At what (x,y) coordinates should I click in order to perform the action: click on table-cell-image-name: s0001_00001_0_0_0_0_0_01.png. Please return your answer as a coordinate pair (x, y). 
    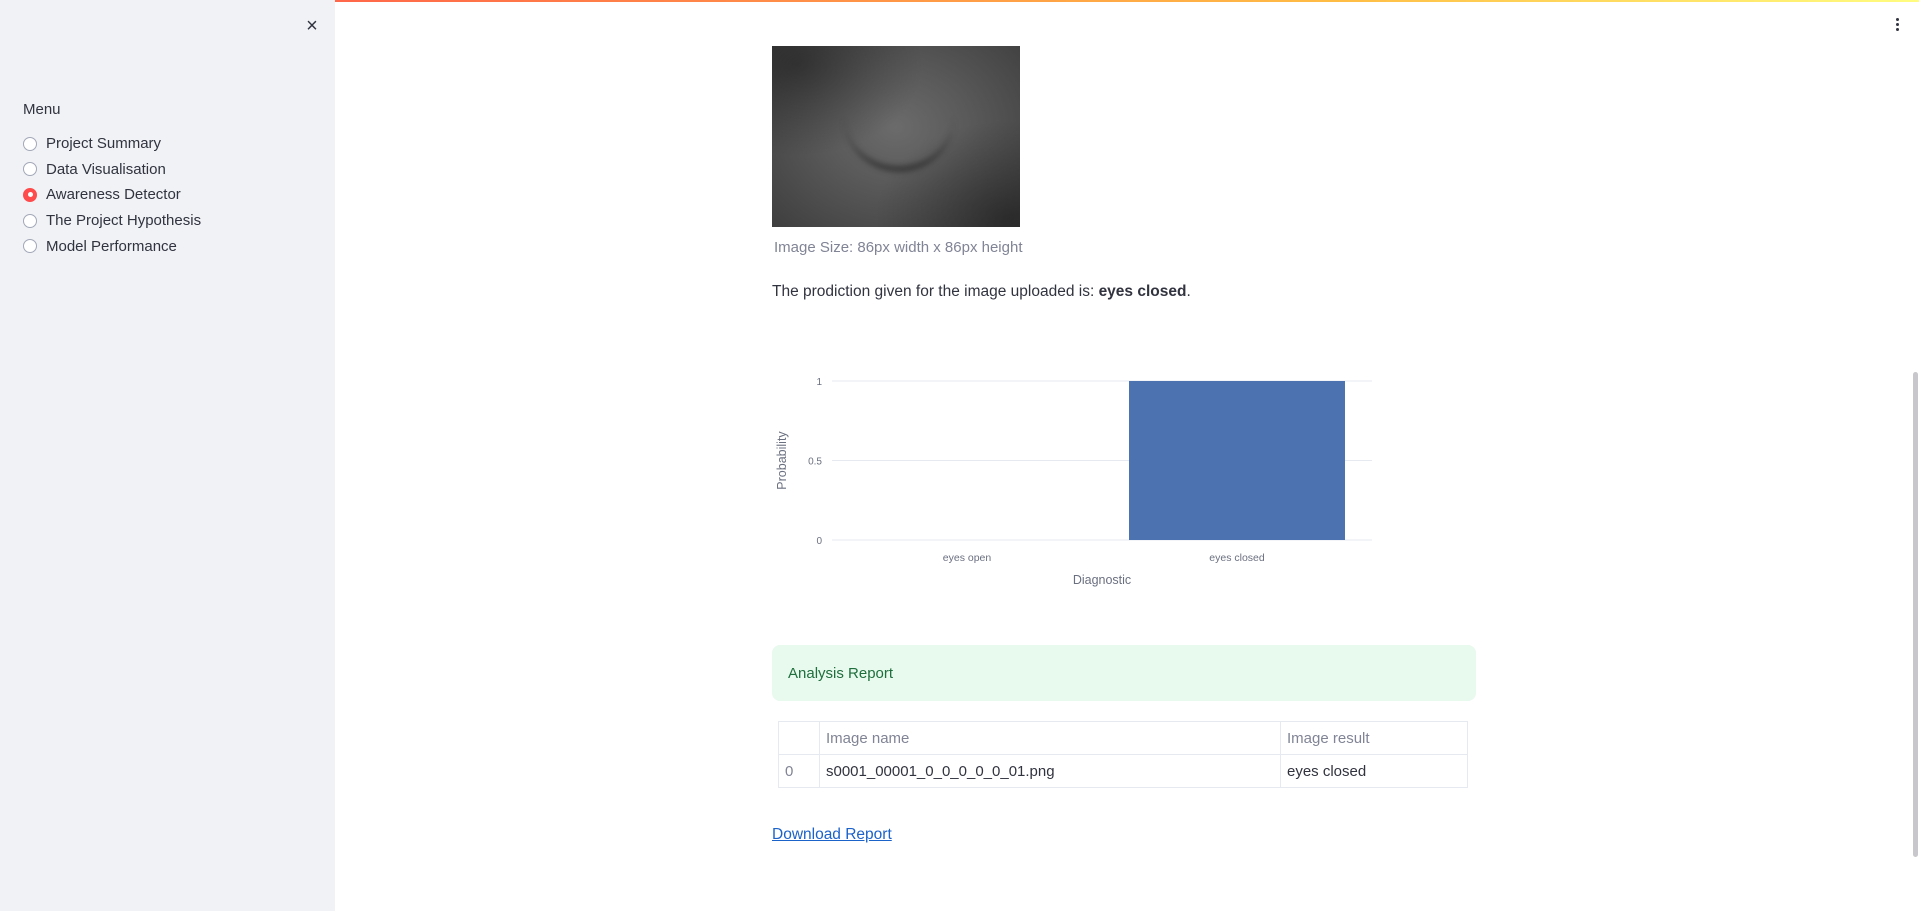
    Looking at the image, I should click on (1050, 771).